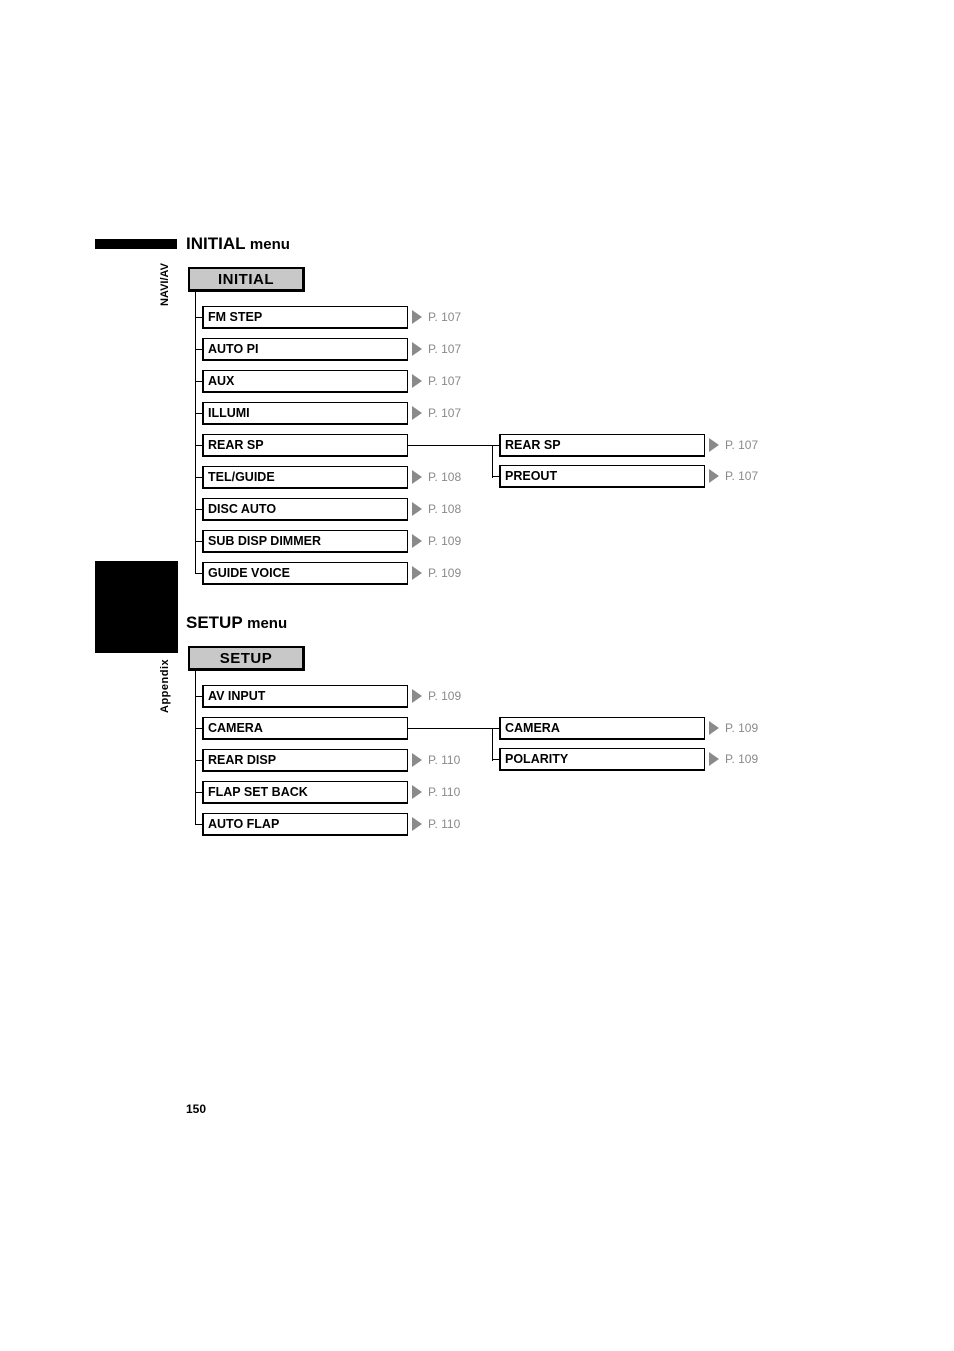 This screenshot has width=954, height=1351. Describe the element at coordinates (305, 509) in the screenshot. I see `initial-item-box: DISC AUTO` at that location.